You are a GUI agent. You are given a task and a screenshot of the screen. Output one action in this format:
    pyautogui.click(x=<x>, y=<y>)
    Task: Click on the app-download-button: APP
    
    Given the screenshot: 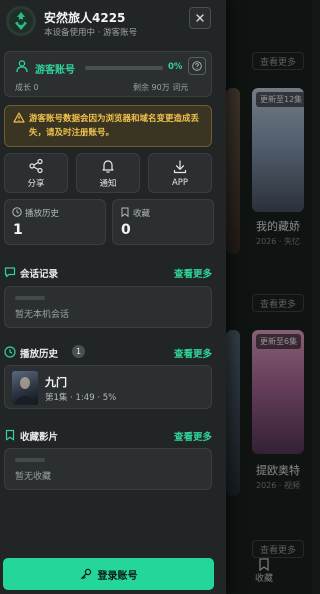 What is the action you would take?
    pyautogui.click(x=180, y=173)
    